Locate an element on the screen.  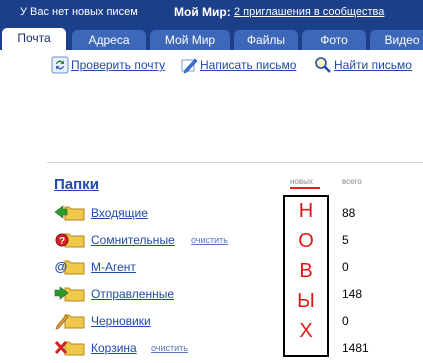
column-total-header: всего is located at coordinates (352, 181).